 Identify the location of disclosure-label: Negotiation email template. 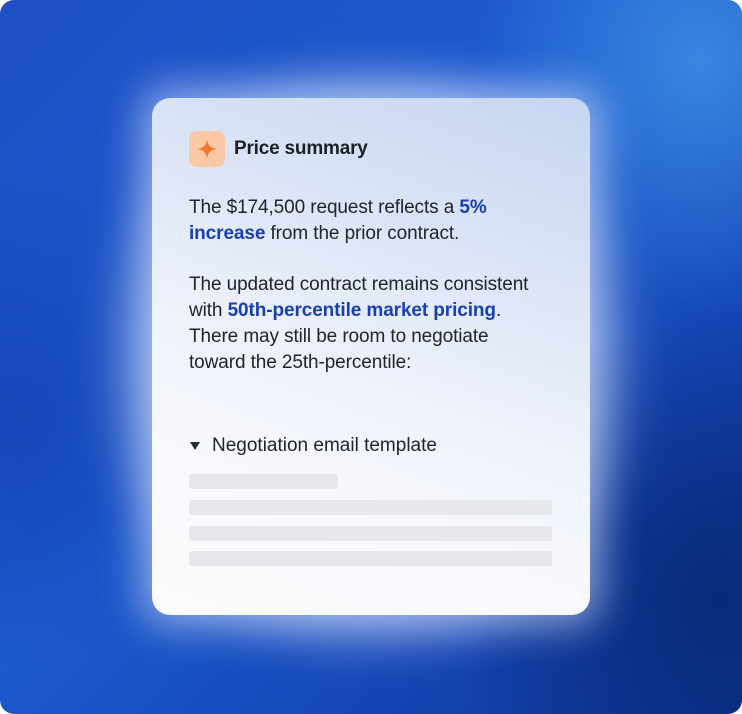
(324, 445).